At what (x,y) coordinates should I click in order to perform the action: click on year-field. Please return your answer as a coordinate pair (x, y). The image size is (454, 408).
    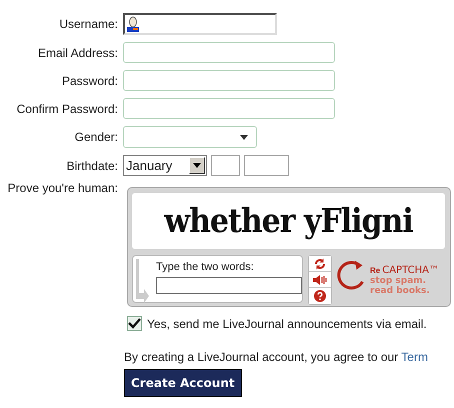
    Looking at the image, I should click on (266, 165).